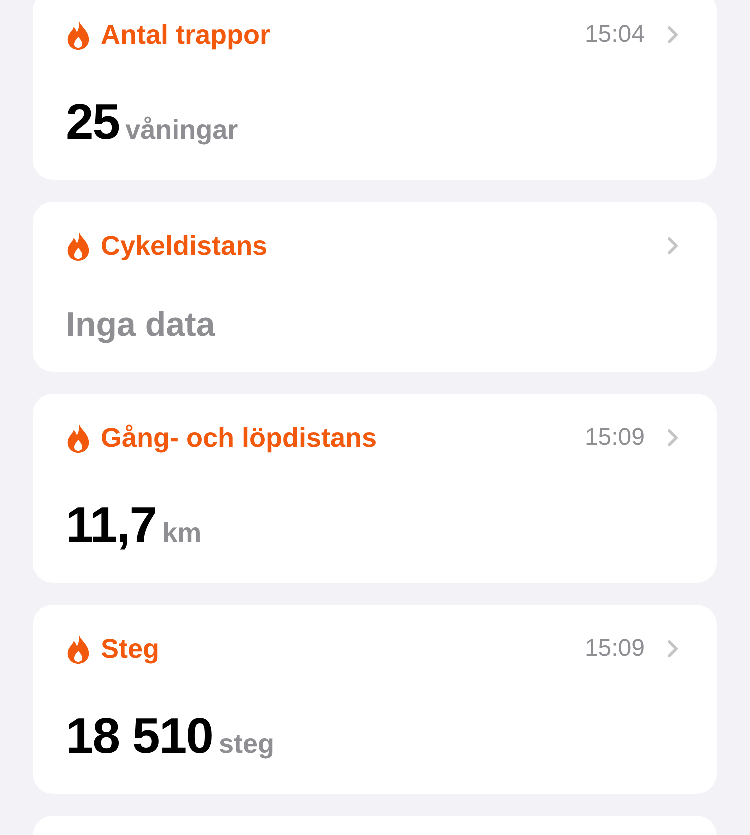  What do you see at coordinates (186, 35) in the screenshot?
I see `metric-title: Antal trappor` at bounding box center [186, 35].